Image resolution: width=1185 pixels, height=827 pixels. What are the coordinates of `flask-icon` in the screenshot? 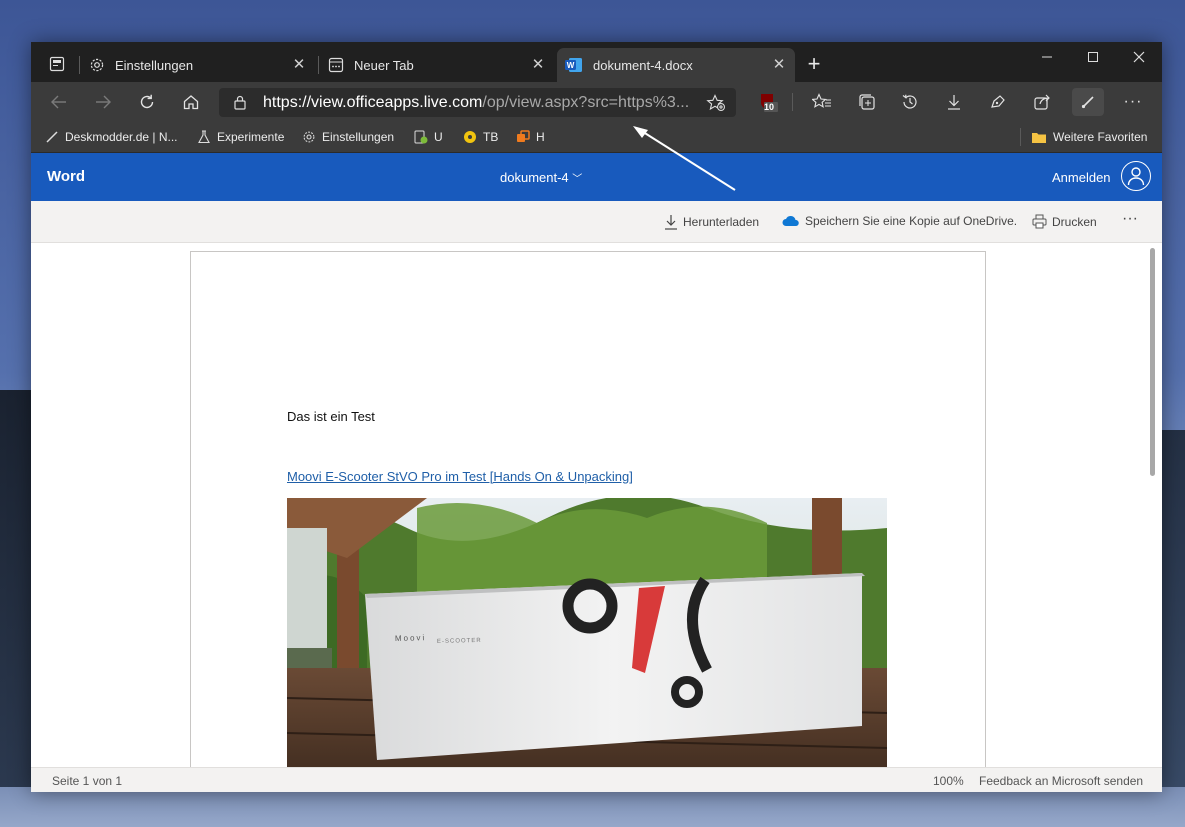 It's located at (204, 137).